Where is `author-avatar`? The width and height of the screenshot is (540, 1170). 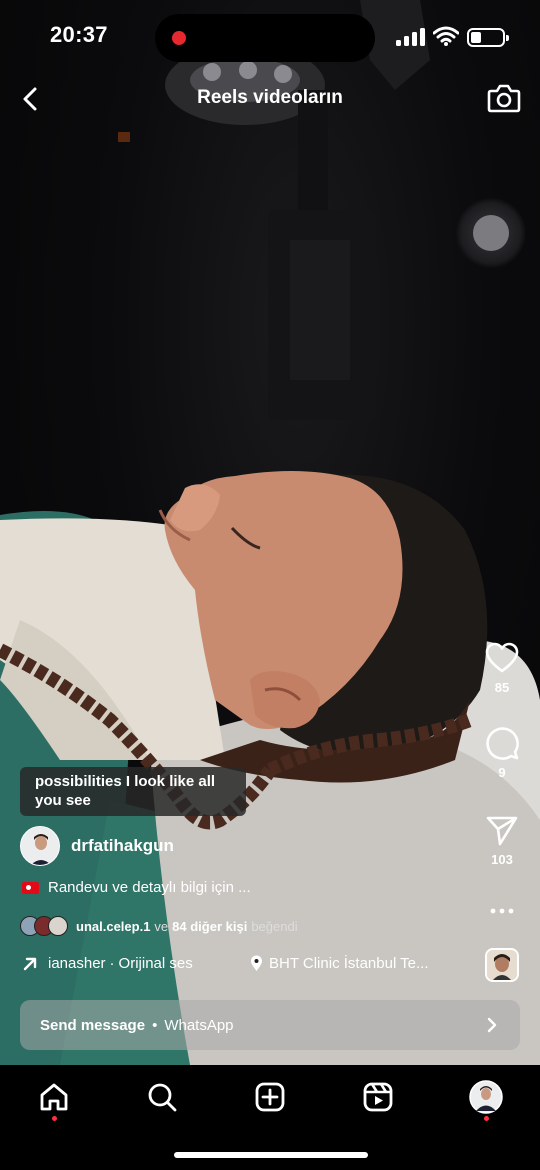 author-avatar is located at coordinates (40, 846).